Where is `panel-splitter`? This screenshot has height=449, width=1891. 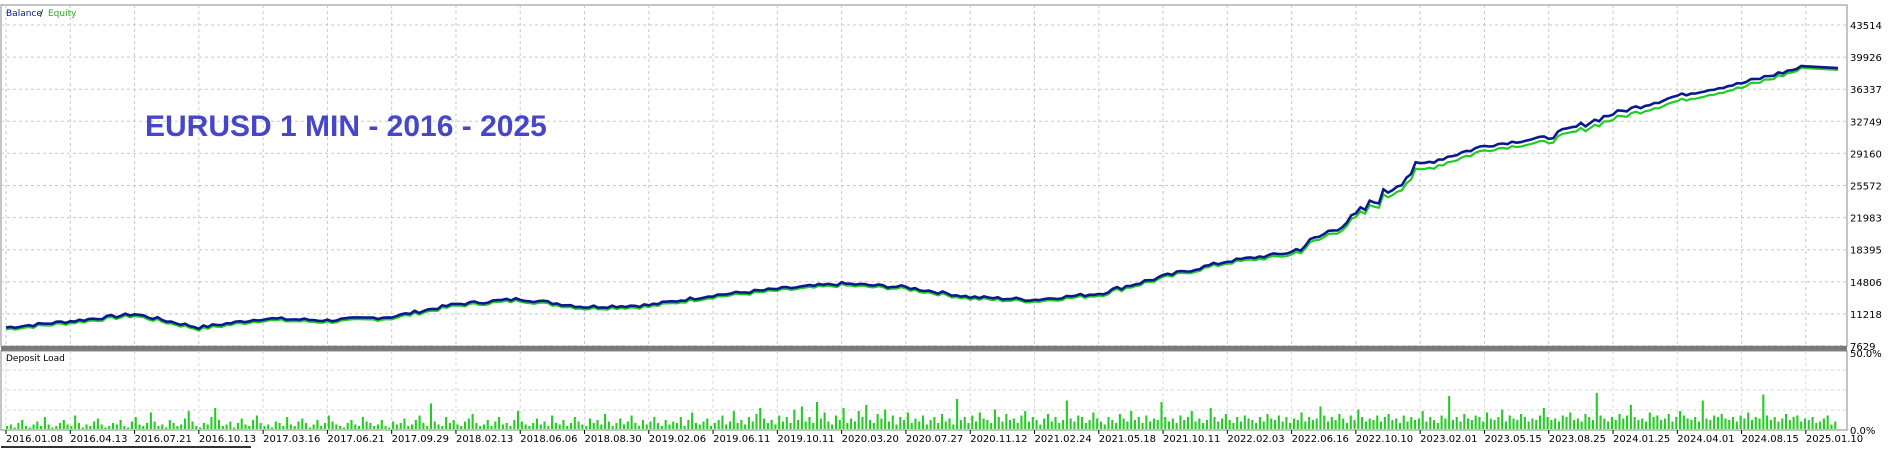 panel-splitter is located at coordinates (924, 348).